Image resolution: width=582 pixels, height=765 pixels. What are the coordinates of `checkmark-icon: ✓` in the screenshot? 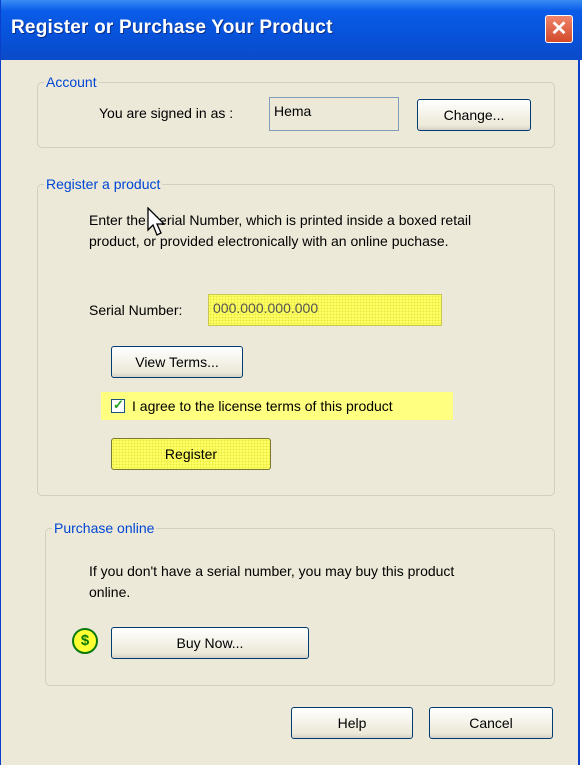 It's located at (118, 404).